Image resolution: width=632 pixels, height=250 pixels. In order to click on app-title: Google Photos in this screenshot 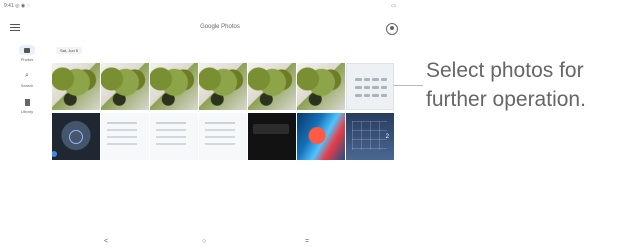, I will do `click(220, 27)`.